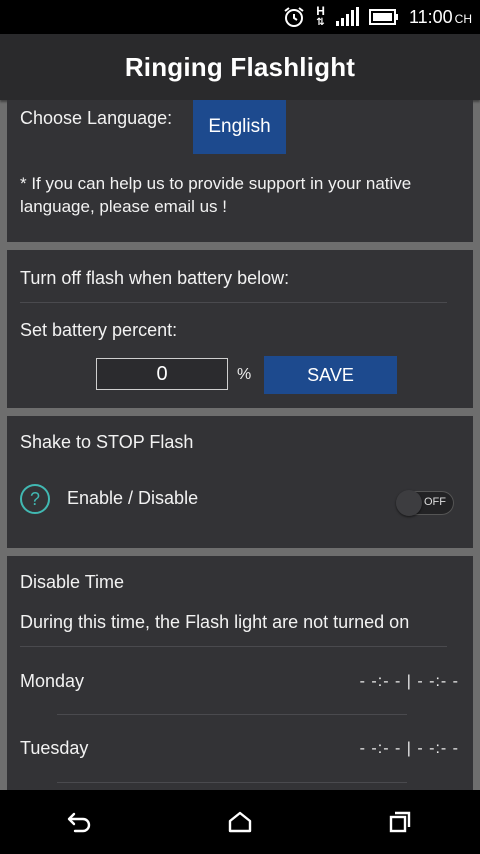  What do you see at coordinates (347, 16) in the screenshot?
I see `signal-icon` at bounding box center [347, 16].